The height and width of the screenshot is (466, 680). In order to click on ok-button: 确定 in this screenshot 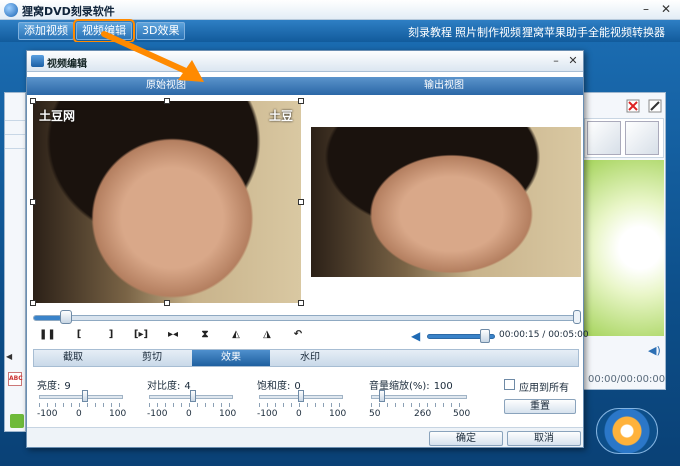, I will do `click(466, 438)`.